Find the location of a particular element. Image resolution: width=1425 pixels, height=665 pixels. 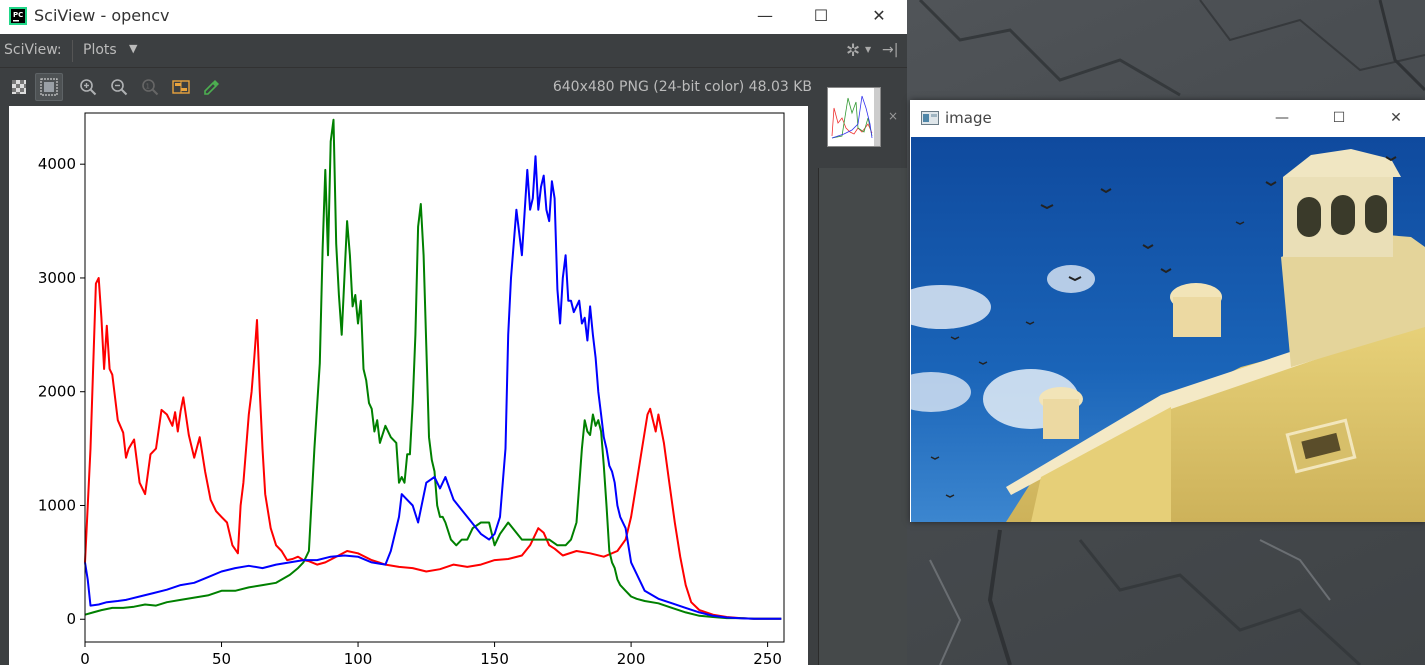

thumbnail-preview-icon is located at coordinates (854, 117).